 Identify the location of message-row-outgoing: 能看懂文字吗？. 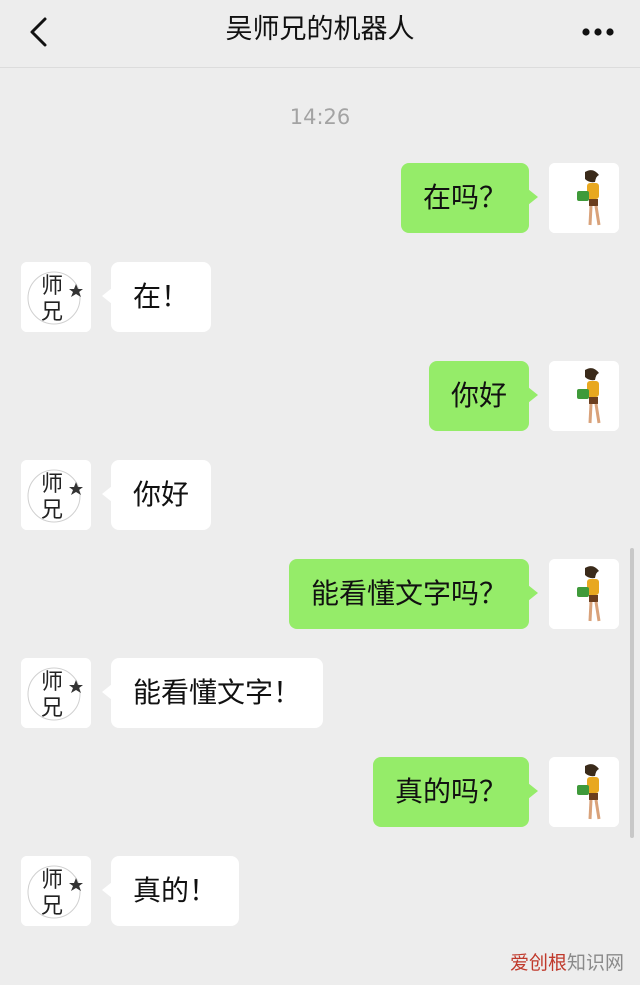
(320, 595).